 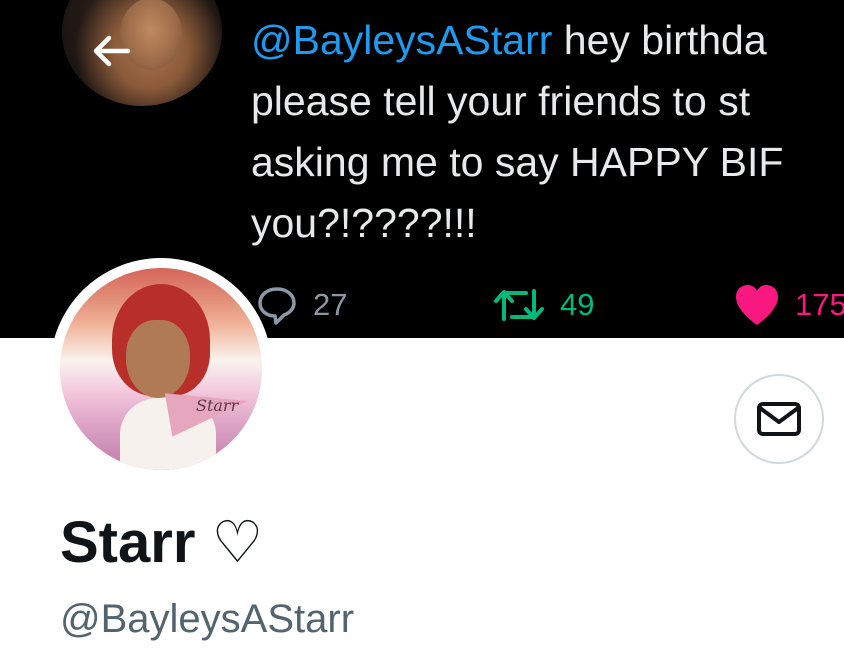 I want to click on profile-avatar: Starr, so click(x=161, y=369).